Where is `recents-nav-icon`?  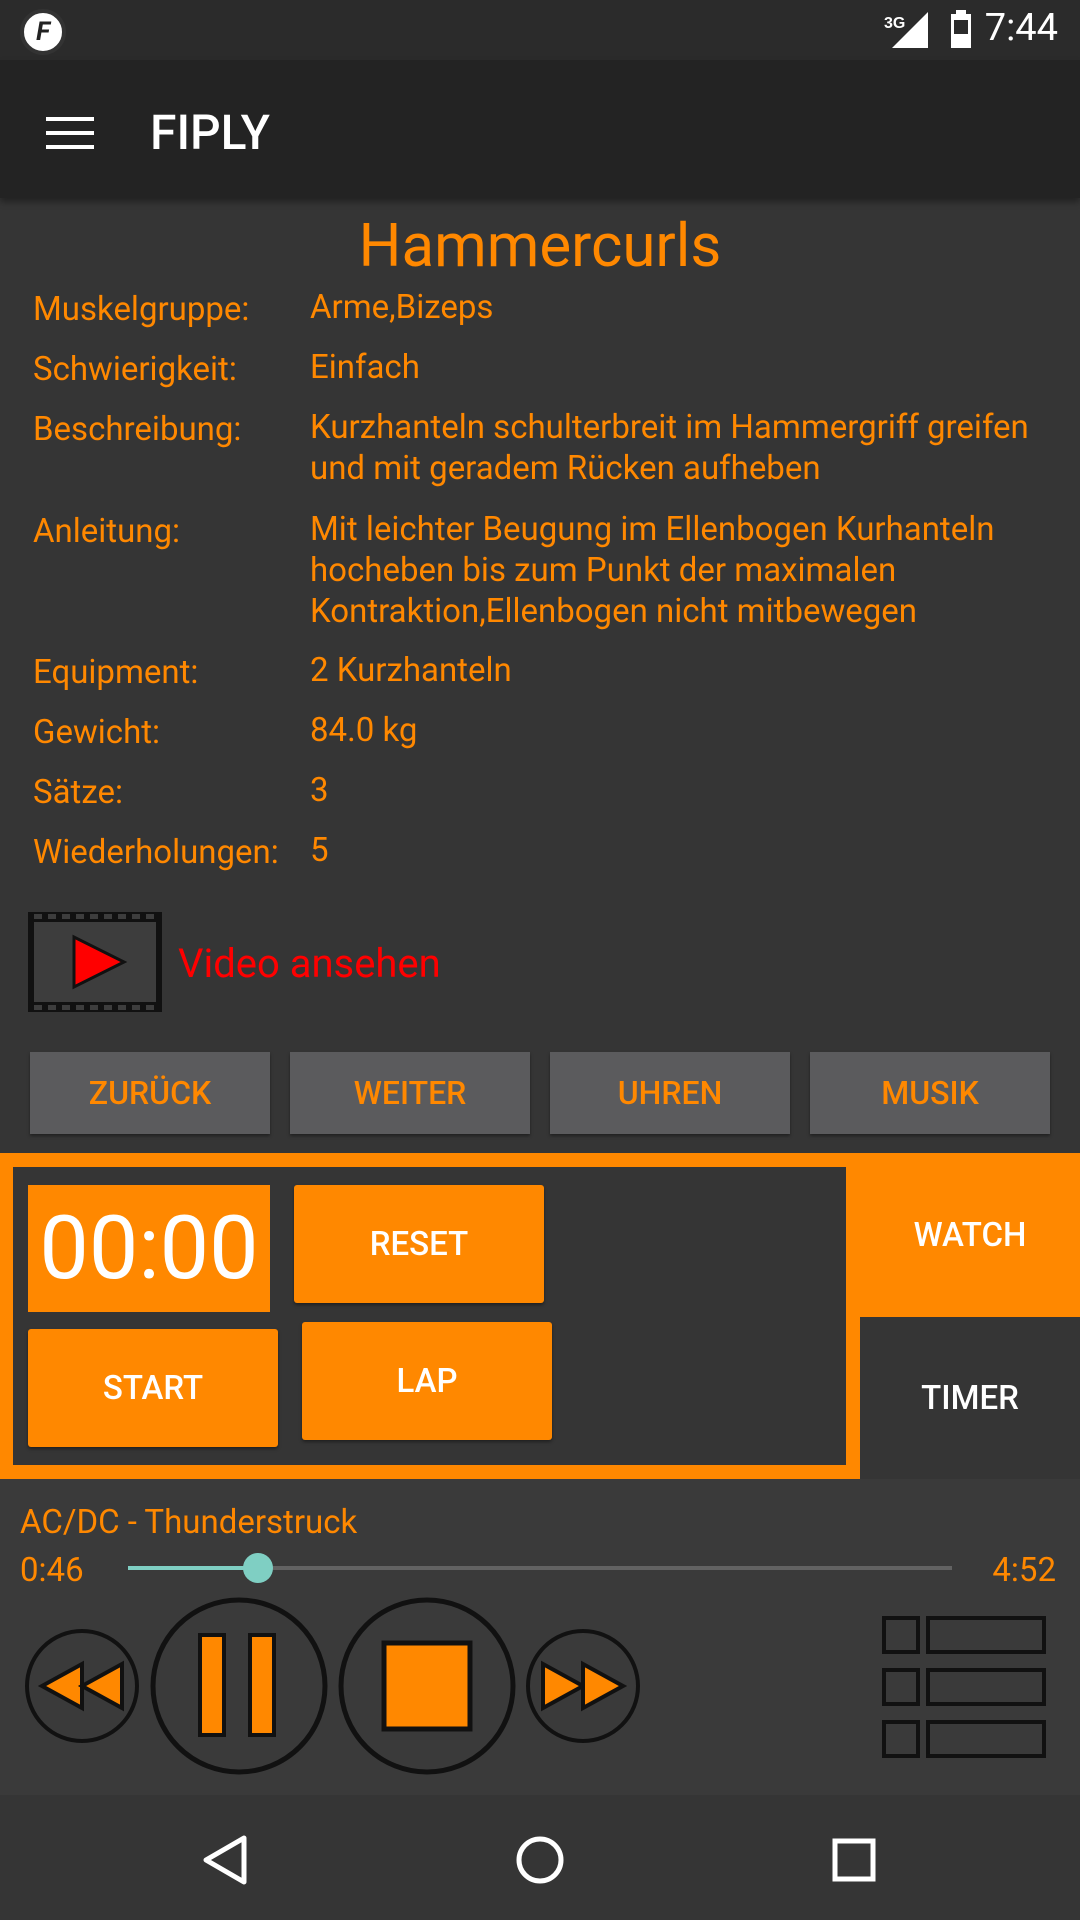 recents-nav-icon is located at coordinates (854, 1860).